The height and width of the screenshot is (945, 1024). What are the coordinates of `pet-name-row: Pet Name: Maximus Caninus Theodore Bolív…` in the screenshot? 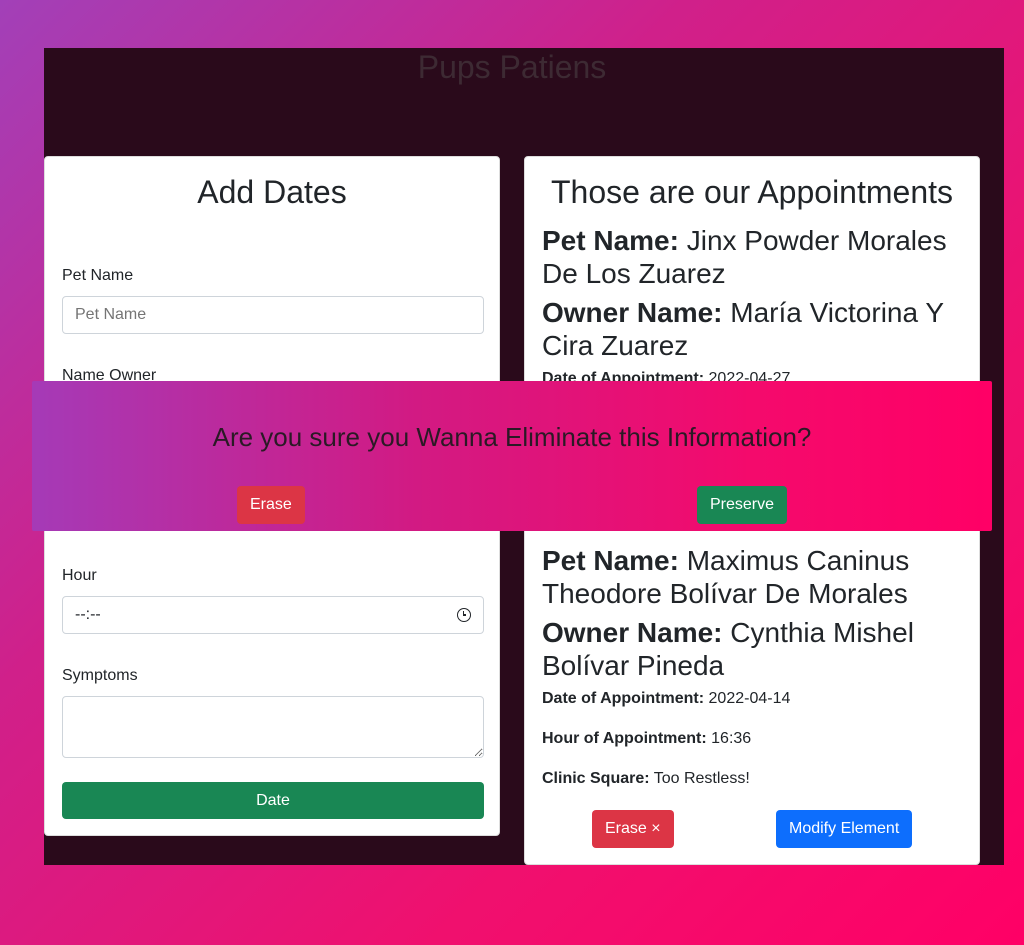 It's located at (752, 577).